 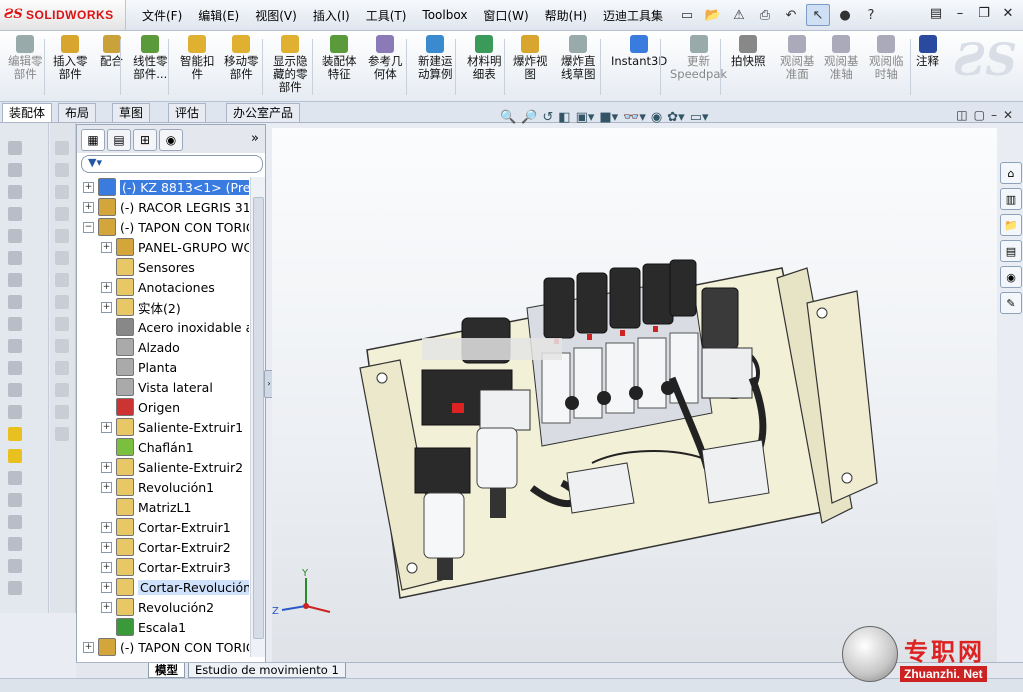 I want to click on tree-item: Alzado, so click(x=140, y=347).